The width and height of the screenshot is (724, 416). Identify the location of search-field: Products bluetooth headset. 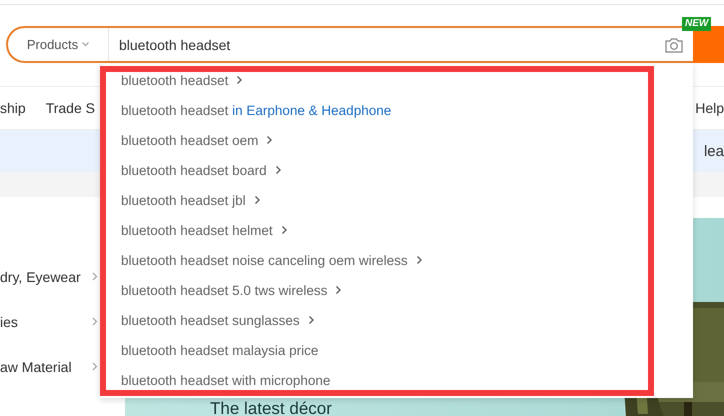
(349, 44).